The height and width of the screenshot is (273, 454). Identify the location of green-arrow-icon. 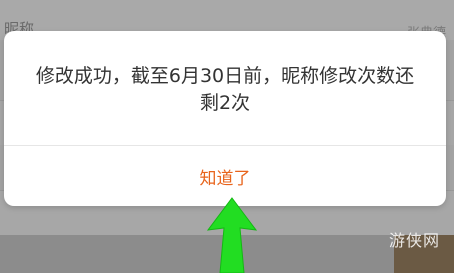
(232, 235).